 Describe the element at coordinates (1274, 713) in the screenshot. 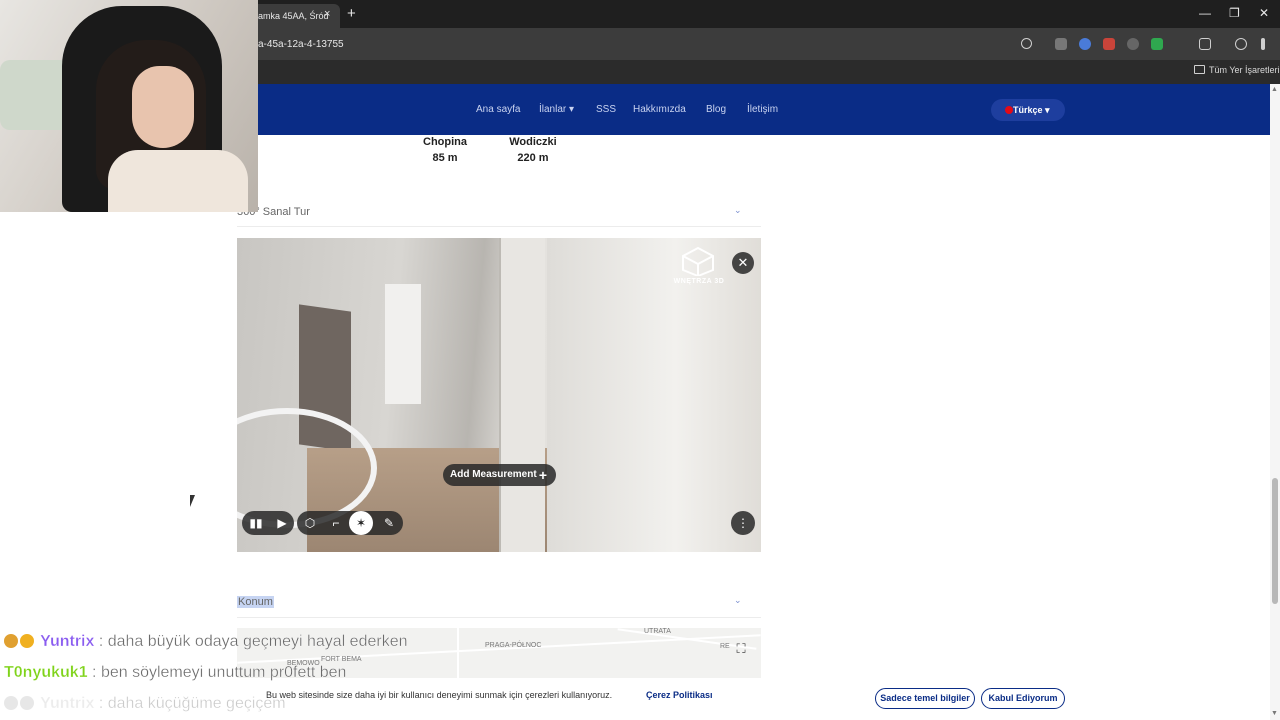

I see `scroll-down-icon: ▼` at that location.